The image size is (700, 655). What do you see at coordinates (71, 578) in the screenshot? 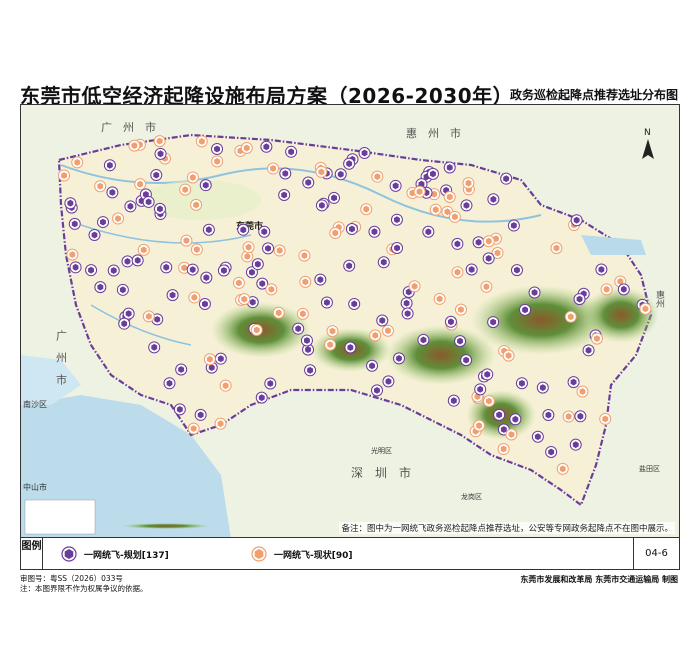
I see `approval-number: 审图号：粤SS（2026）033号` at bounding box center [71, 578].